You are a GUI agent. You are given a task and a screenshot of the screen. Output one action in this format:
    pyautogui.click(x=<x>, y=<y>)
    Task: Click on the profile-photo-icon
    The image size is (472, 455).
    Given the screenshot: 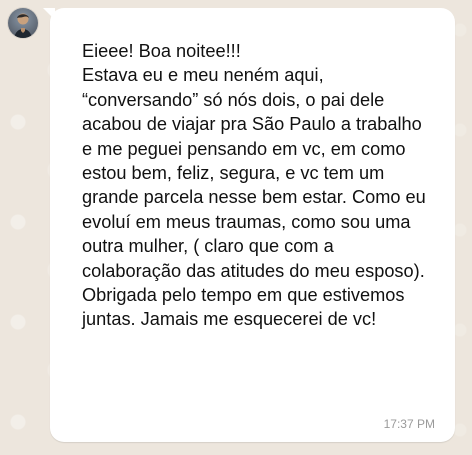 What is the action you would take?
    pyautogui.click(x=23, y=23)
    